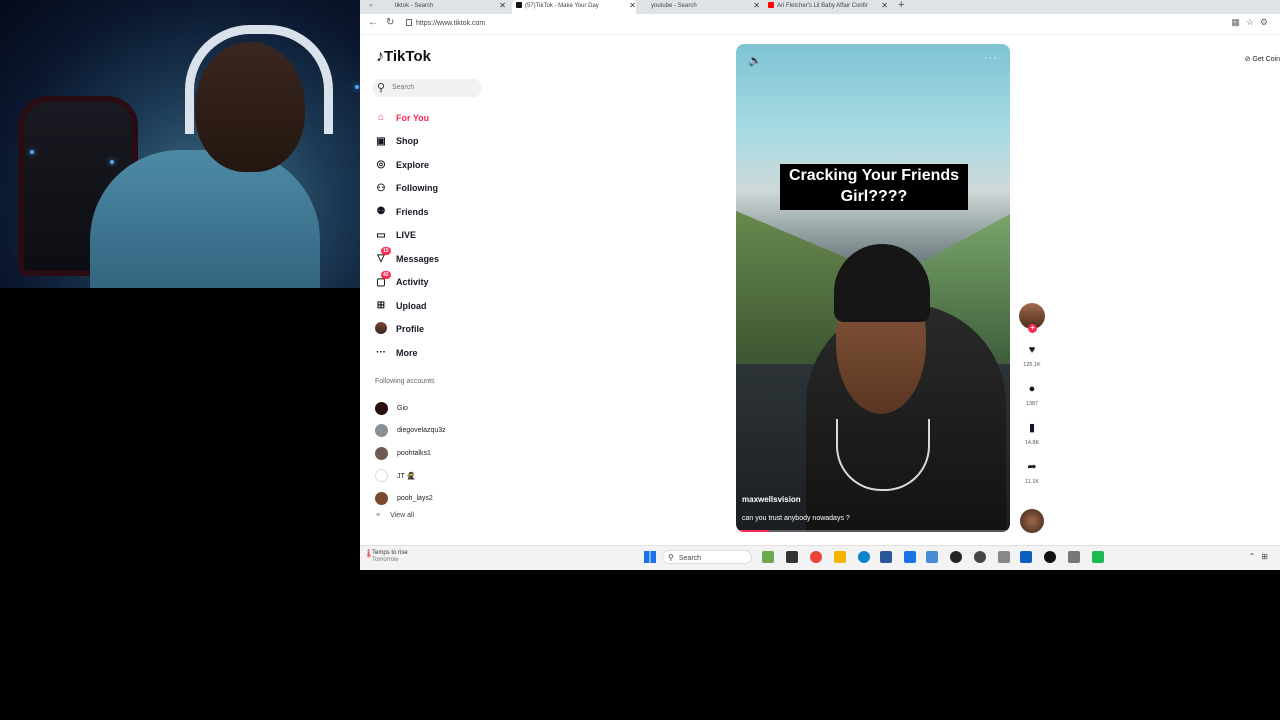 This screenshot has height=720, width=1280. I want to click on nav-shop: ▣ Shop, so click(439, 142).